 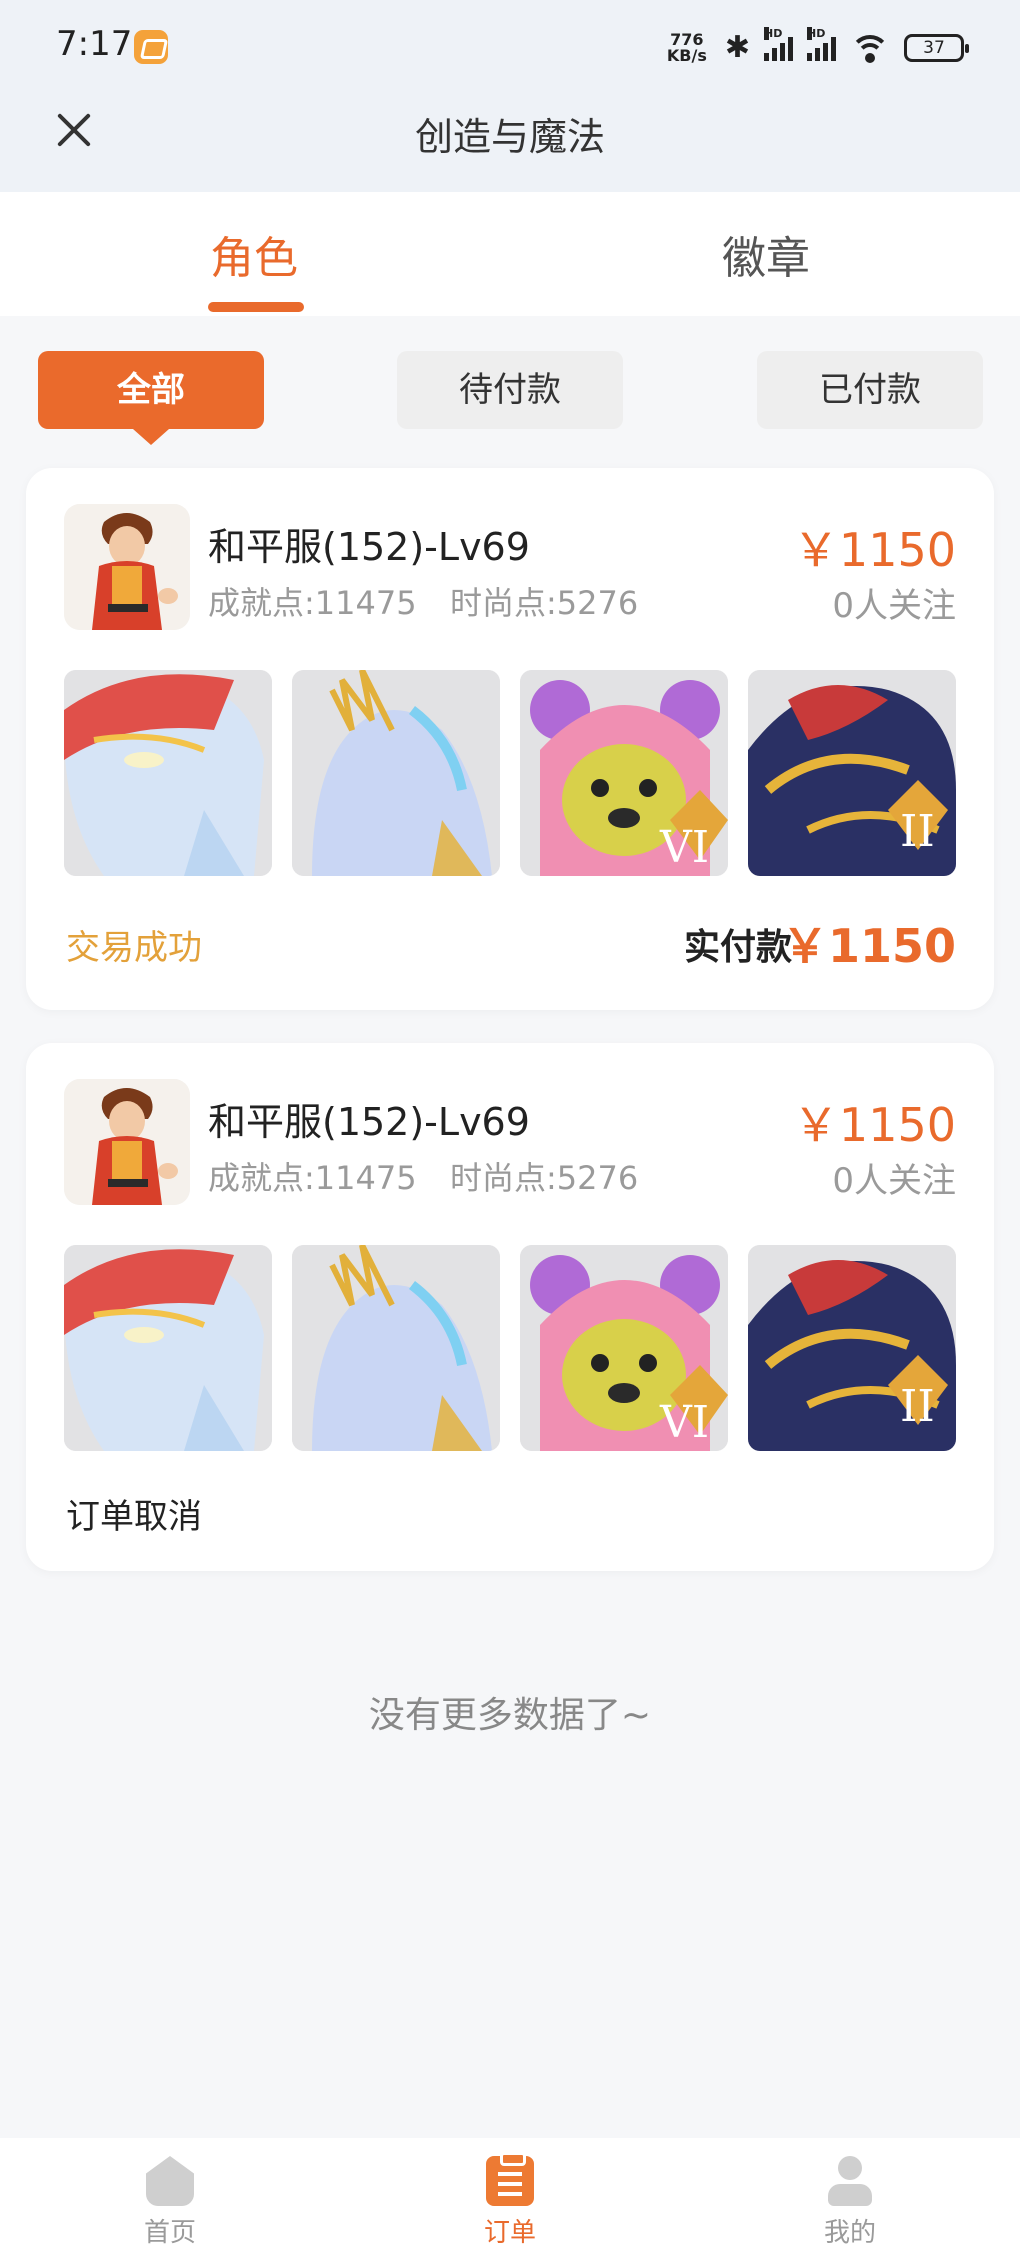 I want to click on status-bar: 7:17 776 KB/s ✱ HD HD 37, so click(x=510, y=48).